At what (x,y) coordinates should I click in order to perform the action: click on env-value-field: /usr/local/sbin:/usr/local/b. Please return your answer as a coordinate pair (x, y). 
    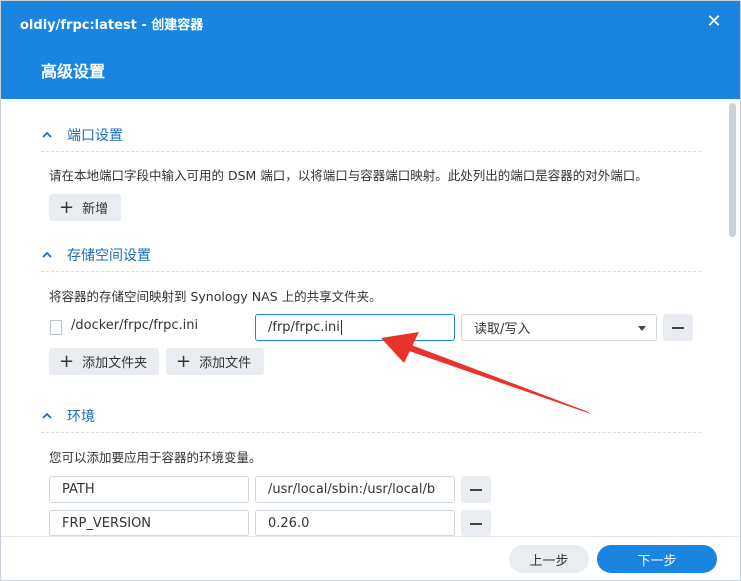
    Looking at the image, I should click on (355, 489).